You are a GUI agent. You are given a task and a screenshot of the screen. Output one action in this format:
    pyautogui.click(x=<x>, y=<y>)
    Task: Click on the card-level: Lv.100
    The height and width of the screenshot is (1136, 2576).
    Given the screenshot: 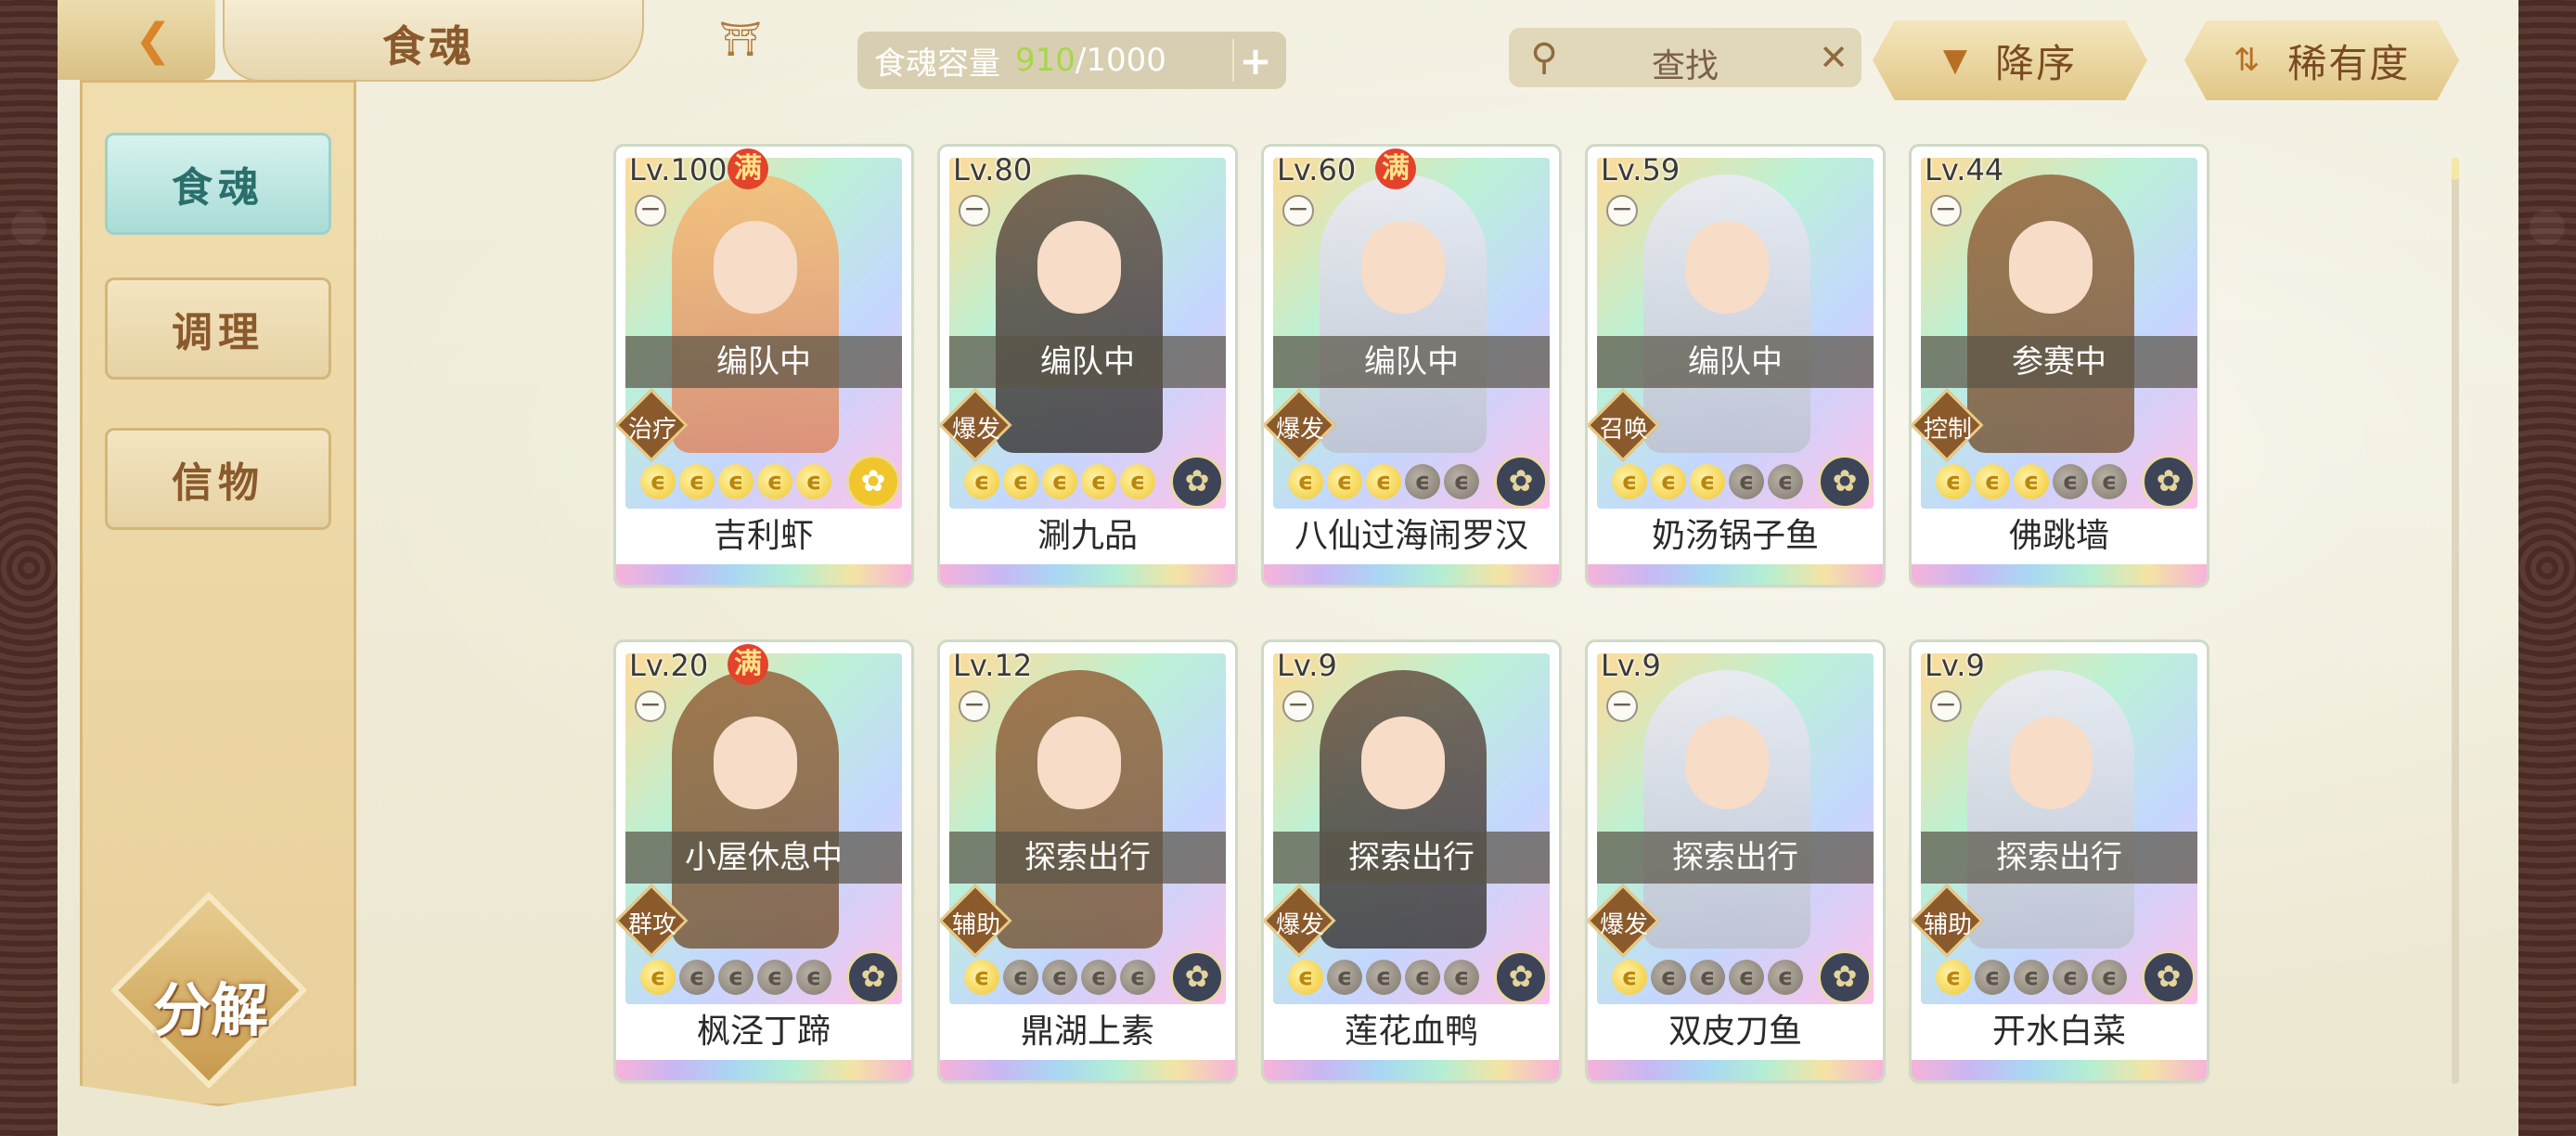 What is the action you would take?
    pyautogui.click(x=678, y=169)
    